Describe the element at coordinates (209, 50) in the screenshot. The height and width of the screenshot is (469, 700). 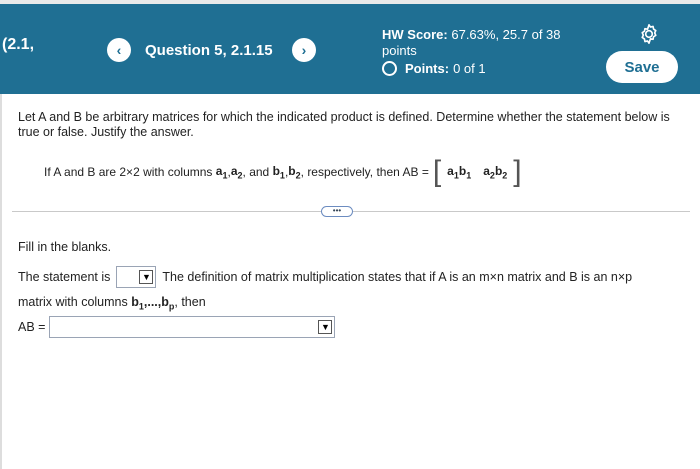
I see `question-title: Question 5, 2.1.15` at that location.